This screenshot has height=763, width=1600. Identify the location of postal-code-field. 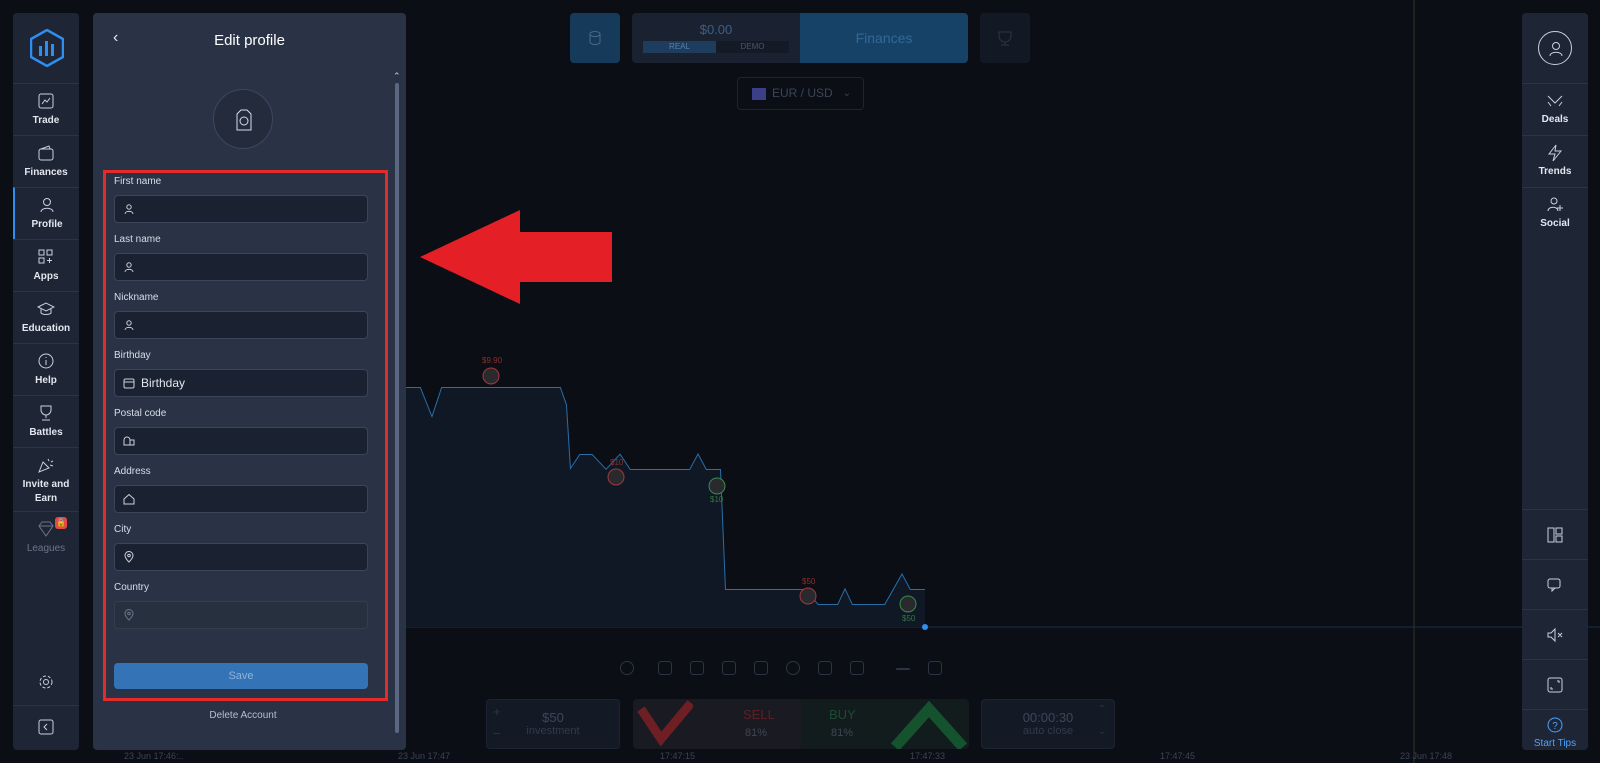
(241, 441).